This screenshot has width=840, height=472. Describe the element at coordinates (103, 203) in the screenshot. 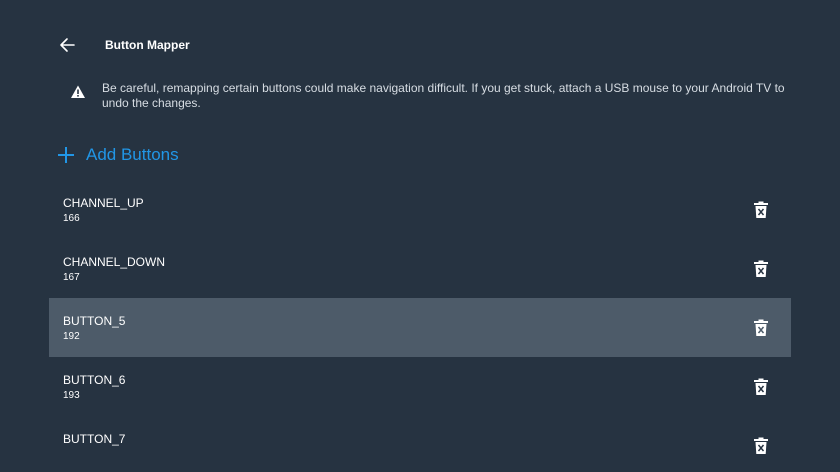

I see `button-name: CHANNEL_UP` at that location.